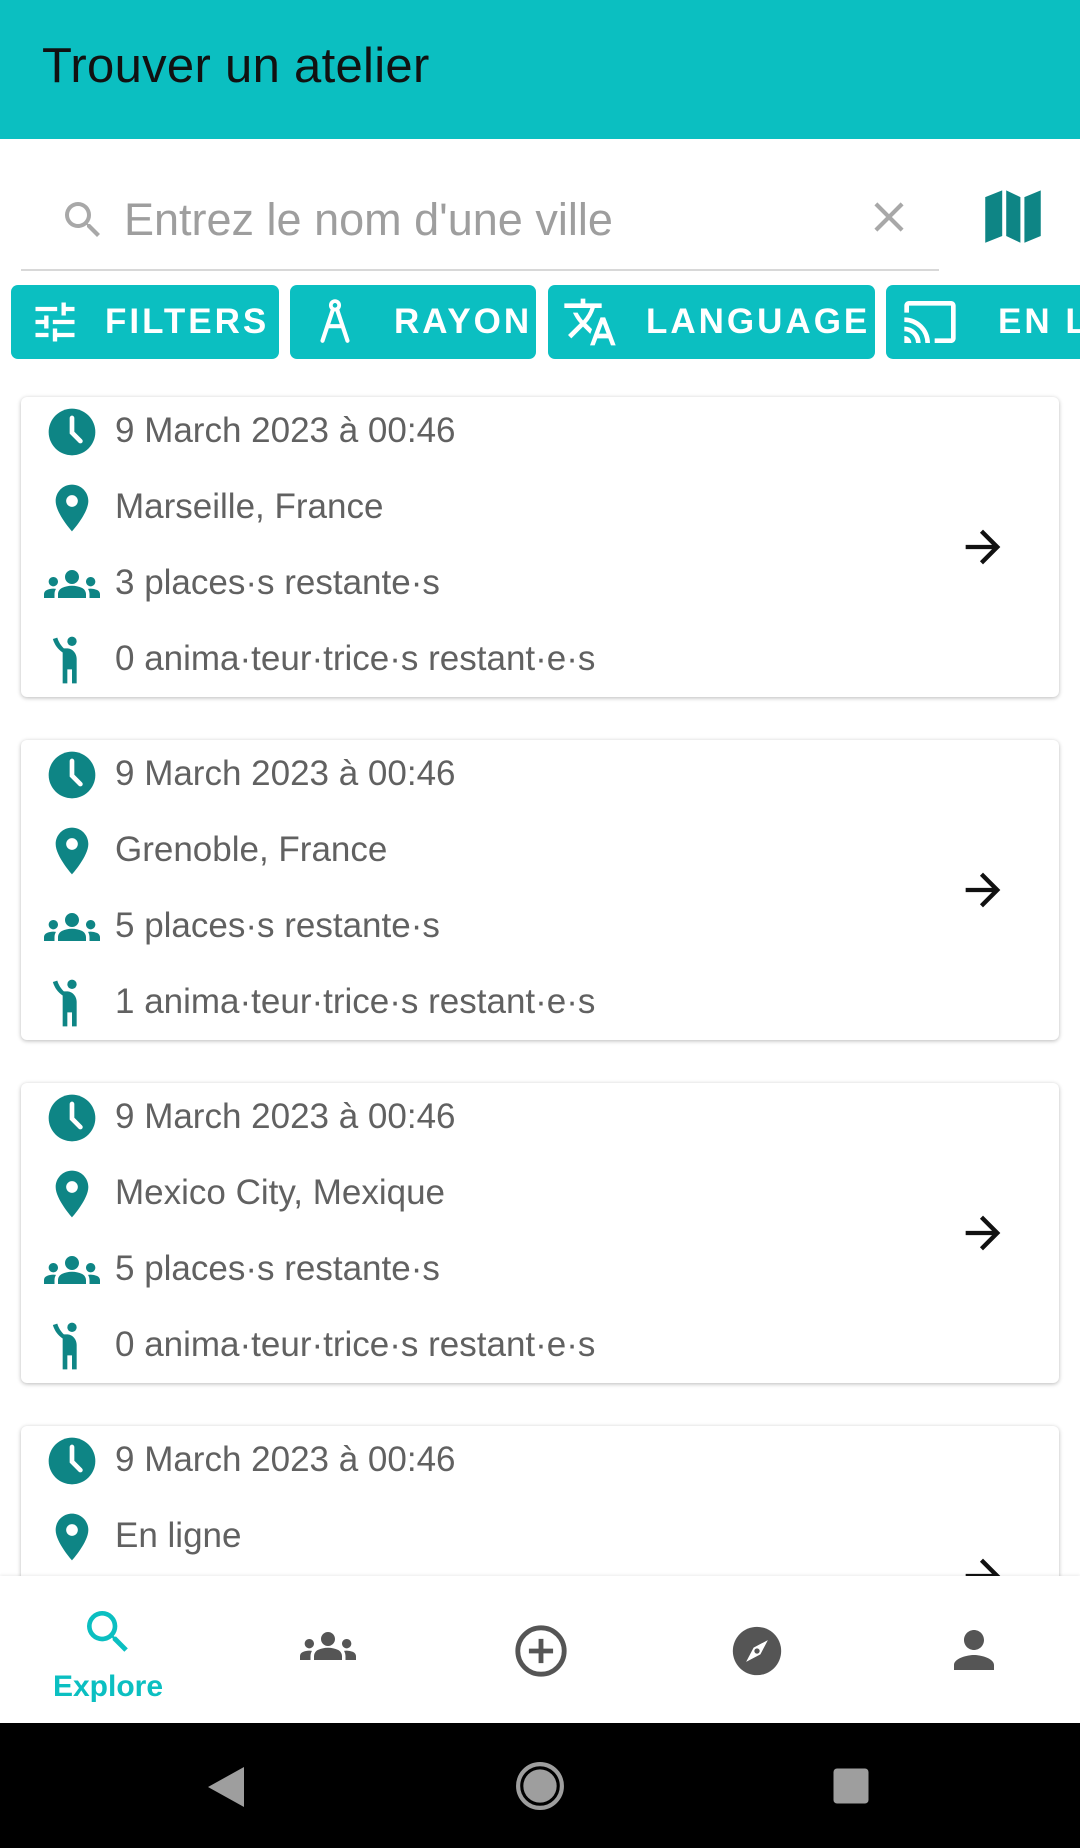 Image resolution: width=1080 pixels, height=1848 pixels. What do you see at coordinates (471, 1194) in the screenshot?
I see `location-row: Mexico City, Mexique` at bounding box center [471, 1194].